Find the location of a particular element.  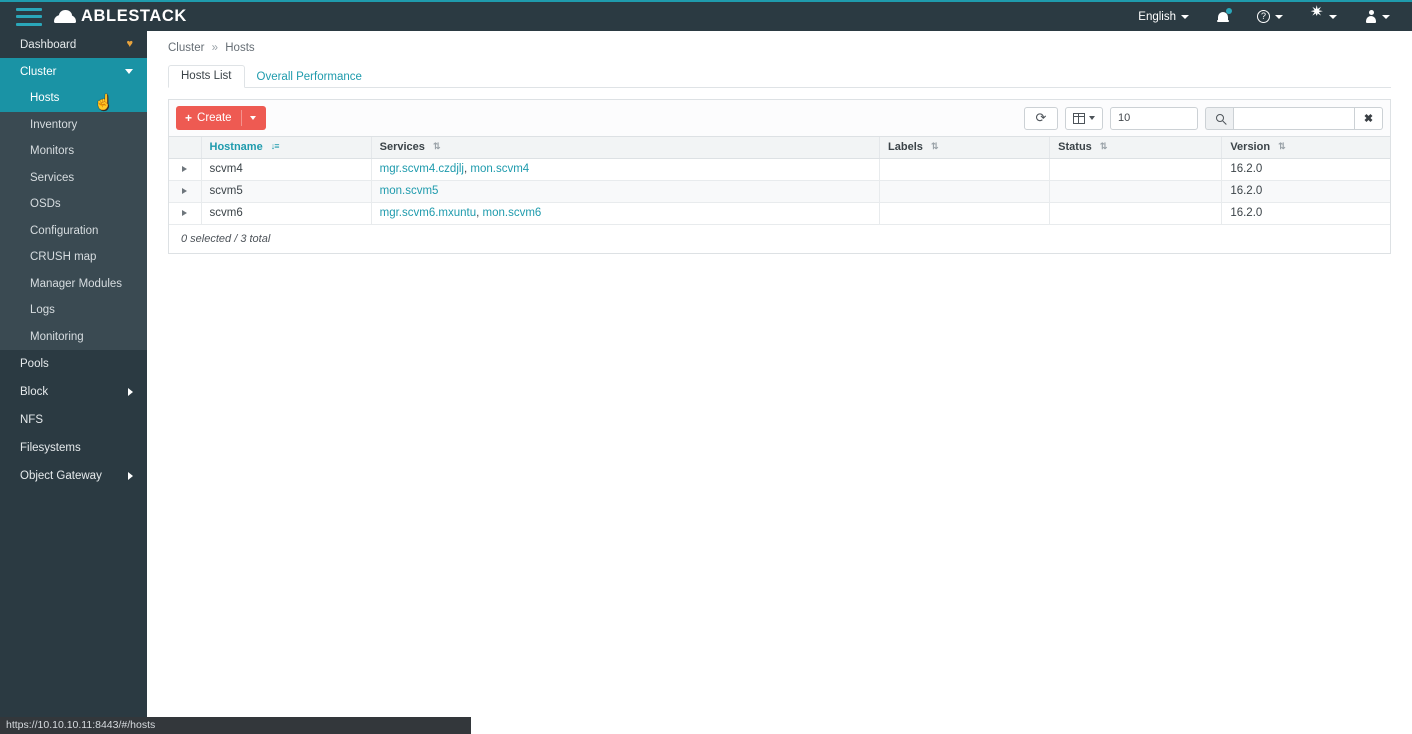

cell-services: mgr.scvm4.czdjlj, mon.scvm4 is located at coordinates (626, 169).